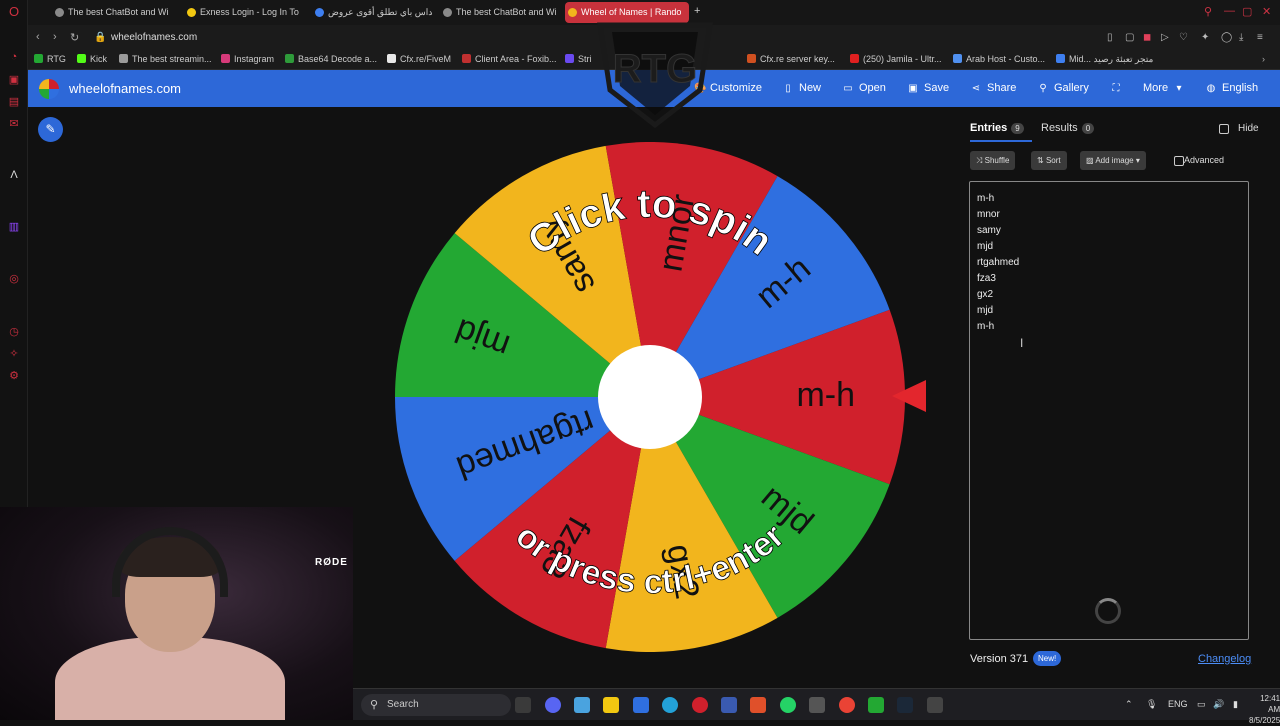  What do you see at coordinates (14, 279) in the screenshot?
I see `player-icon: ◎` at bounding box center [14, 279].